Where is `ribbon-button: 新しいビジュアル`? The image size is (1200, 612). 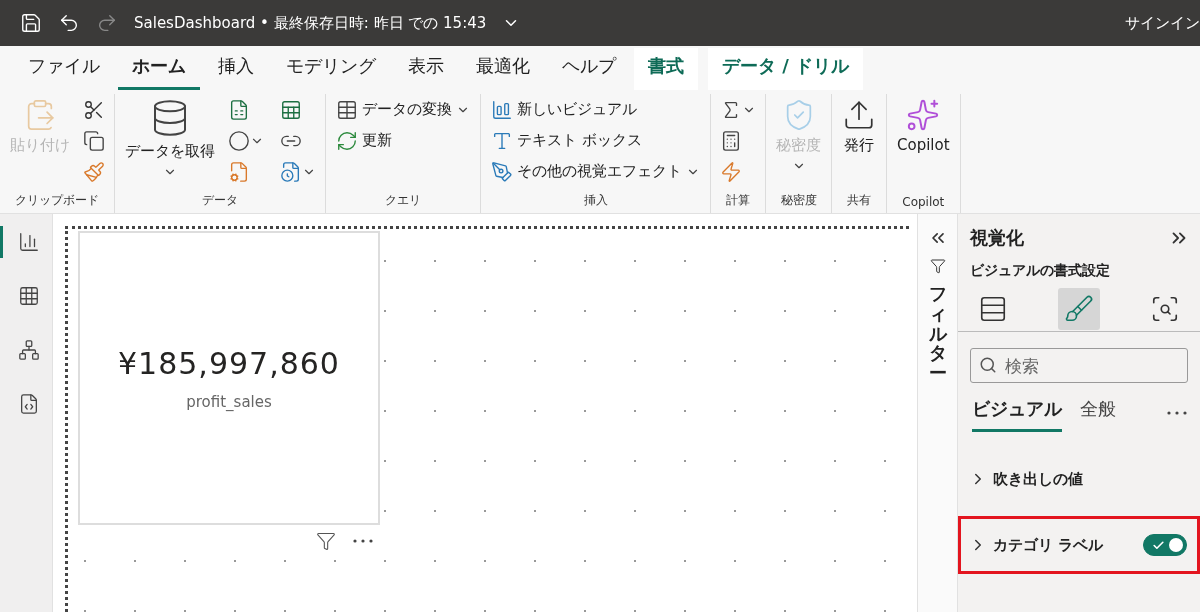 ribbon-button: 新しいビジュアル is located at coordinates (595, 109).